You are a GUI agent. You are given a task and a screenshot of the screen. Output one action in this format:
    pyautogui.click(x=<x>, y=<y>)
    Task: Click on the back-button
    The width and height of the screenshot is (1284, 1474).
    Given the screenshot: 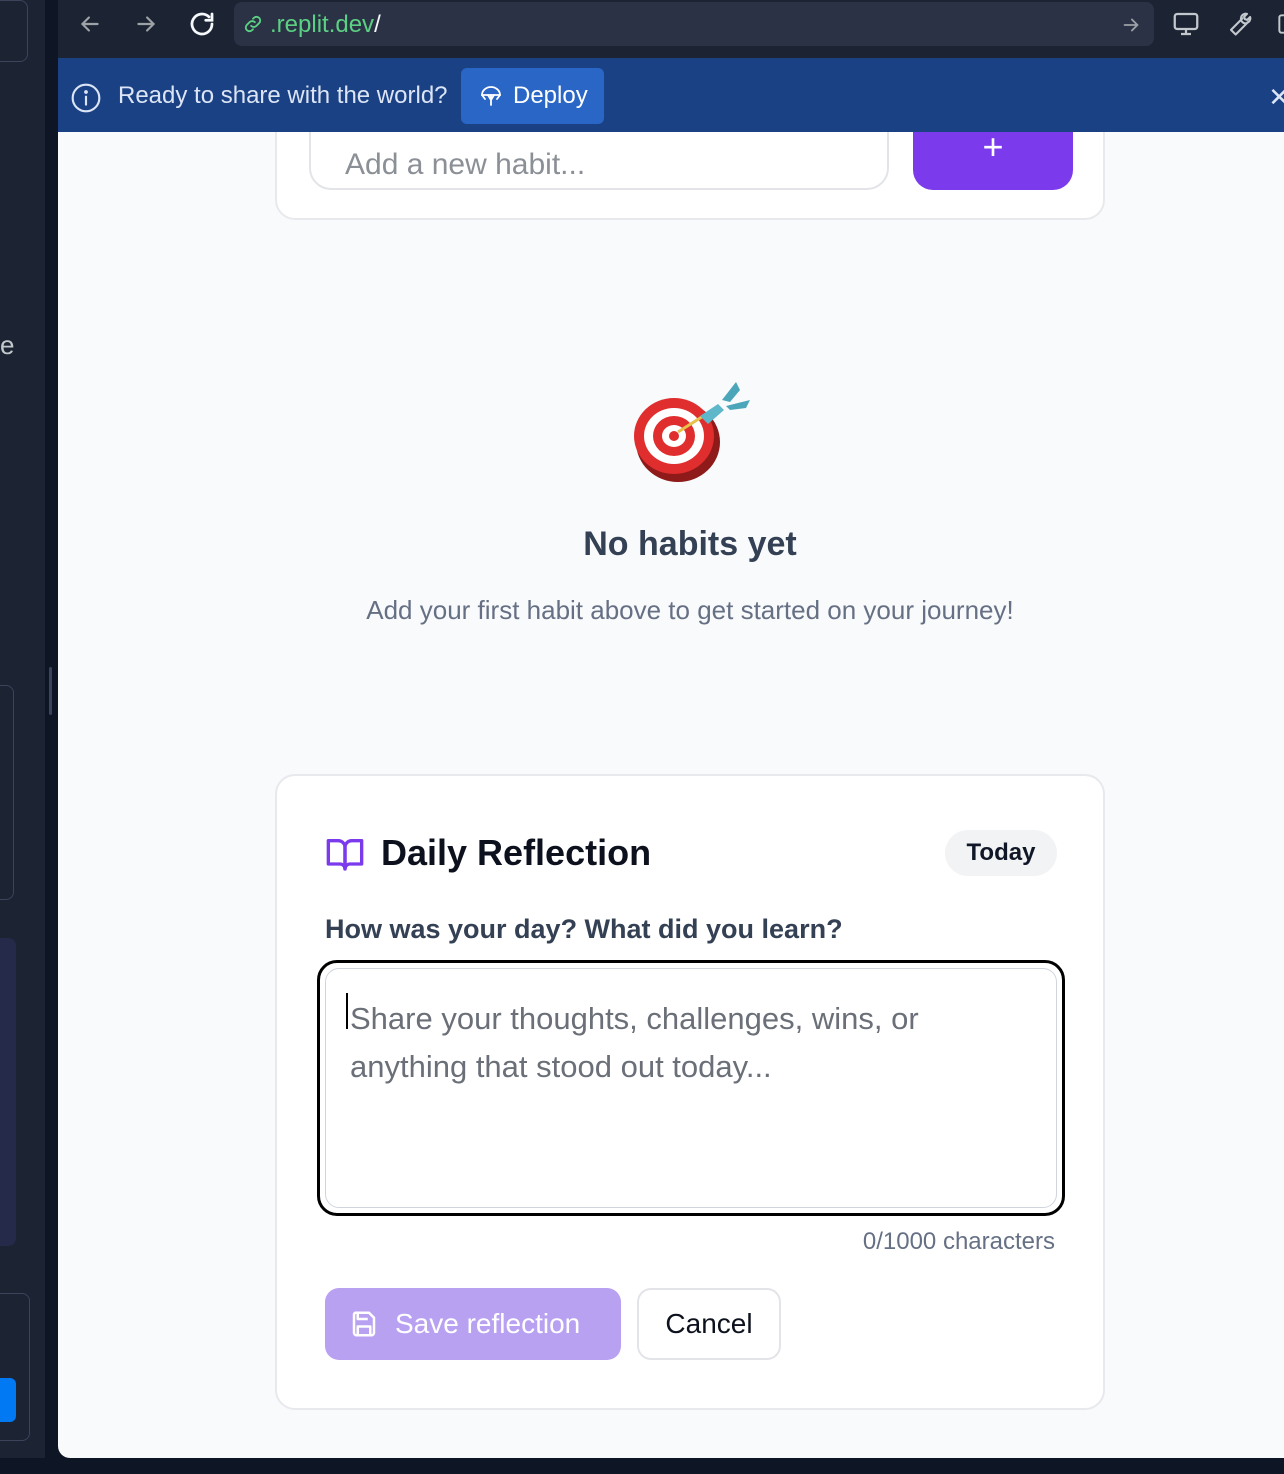 What is the action you would take?
    pyautogui.click(x=90, y=24)
    